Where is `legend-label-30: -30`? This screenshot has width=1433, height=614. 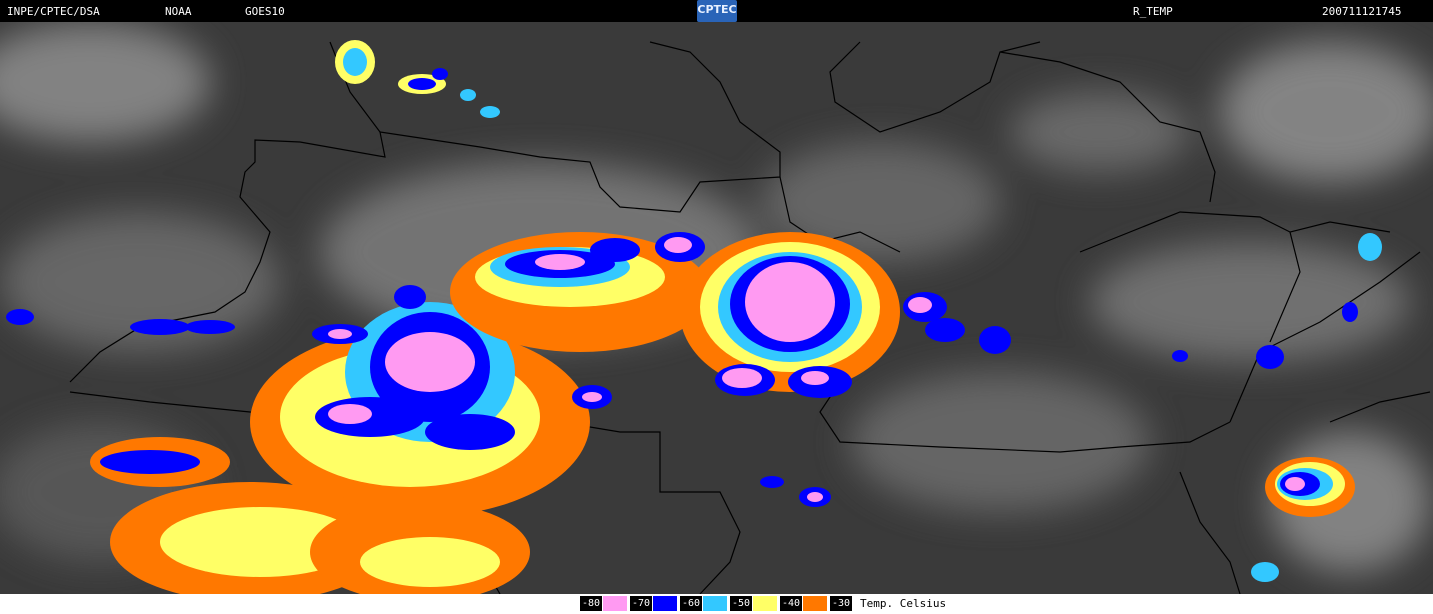 legend-label-30: -30 is located at coordinates (841, 603).